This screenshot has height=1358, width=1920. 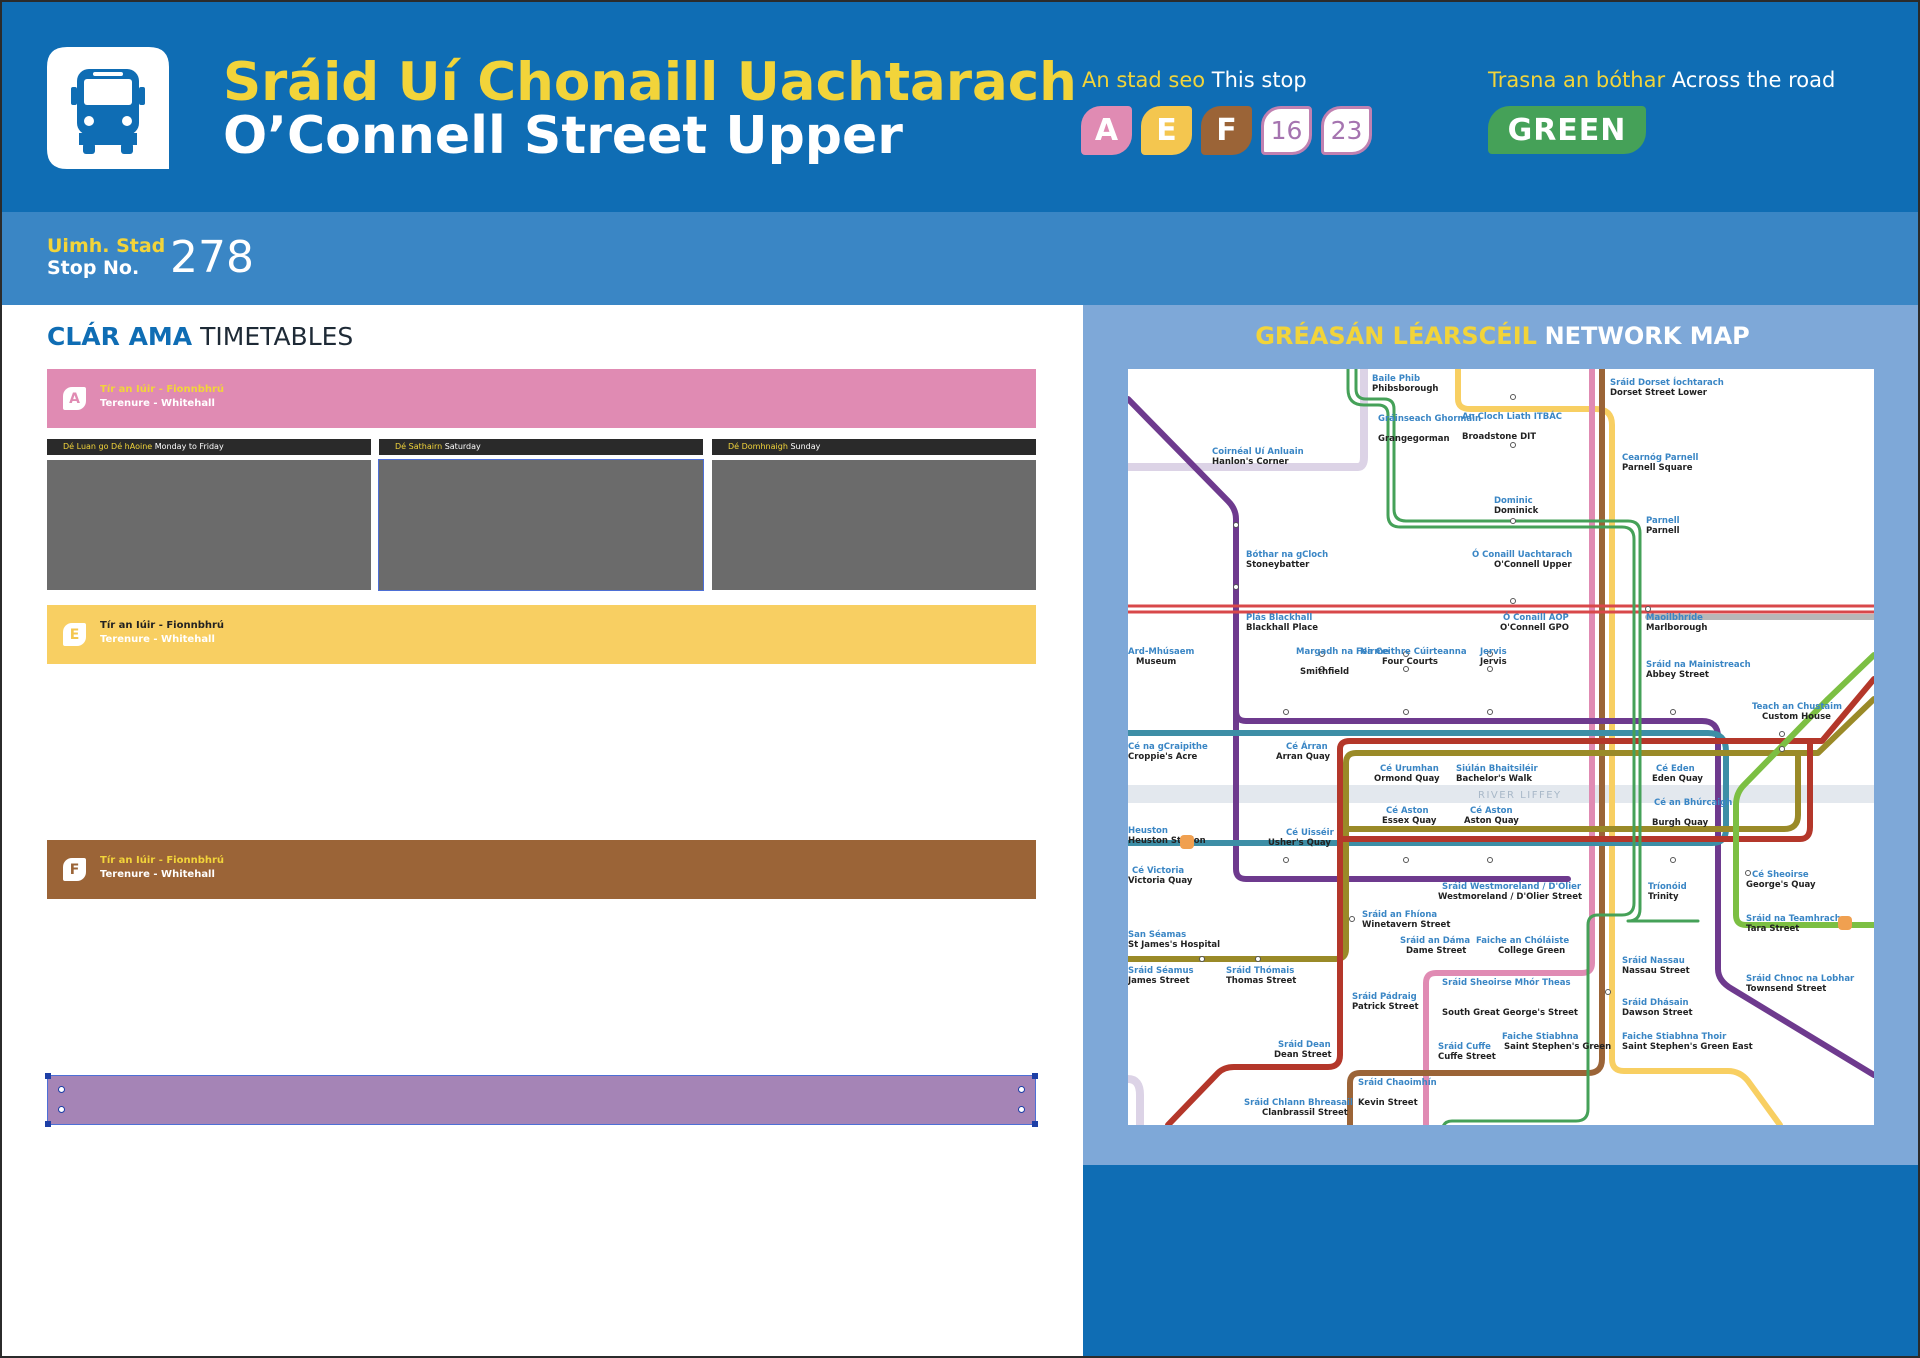 I want to click on station-croppies-acre: Cé na gCraipithe, so click(x=1168, y=746).